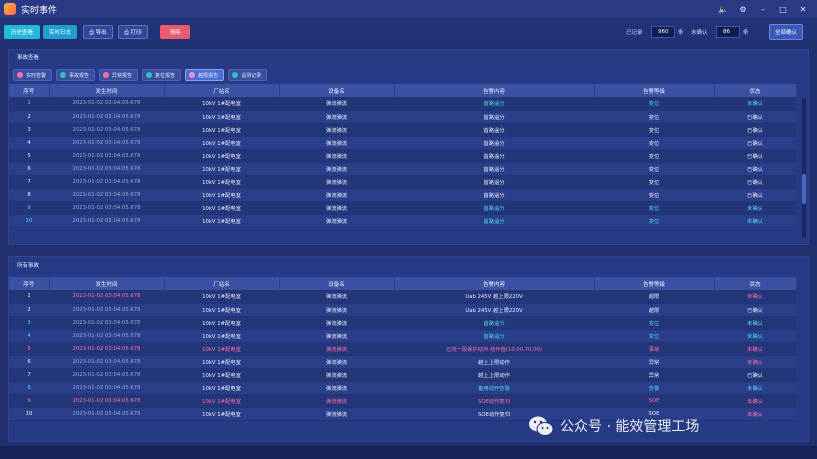 Image resolution: width=817 pixels, height=459 pixels. What do you see at coordinates (76, 75) in the screenshot?
I see `tab-2: 事故报告` at bounding box center [76, 75].